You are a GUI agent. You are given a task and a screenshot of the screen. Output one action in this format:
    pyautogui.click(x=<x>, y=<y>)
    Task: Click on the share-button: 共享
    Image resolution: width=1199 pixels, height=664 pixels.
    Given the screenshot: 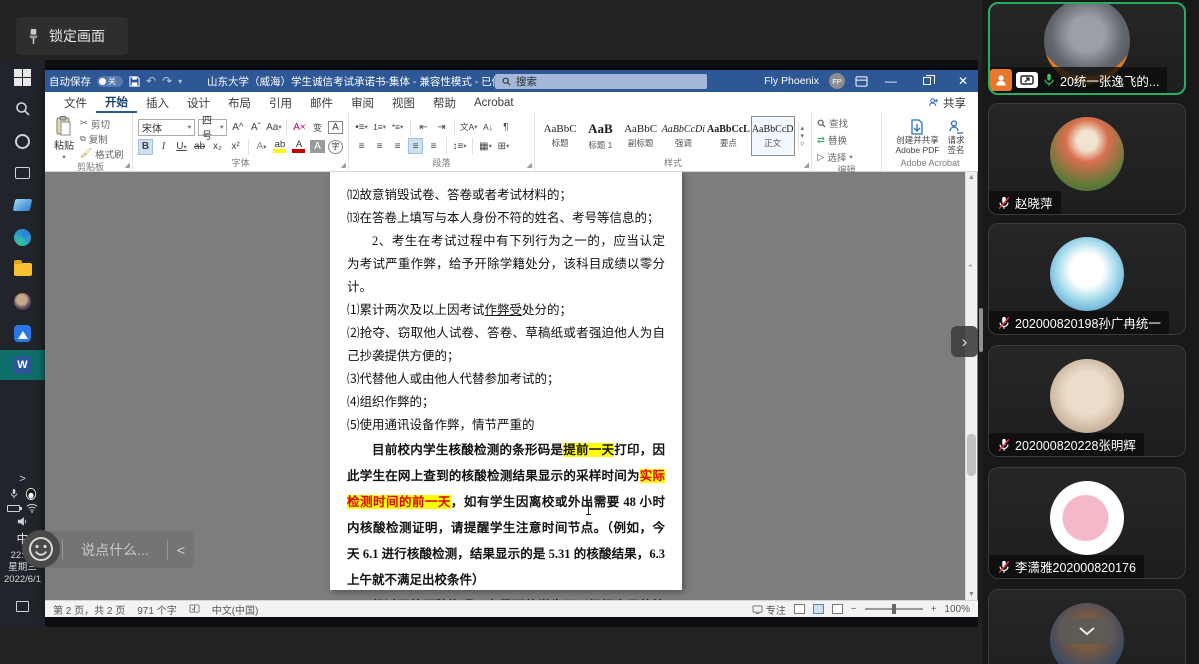 What is the action you would take?
    pyautogui.click(x=947, y=103)
    